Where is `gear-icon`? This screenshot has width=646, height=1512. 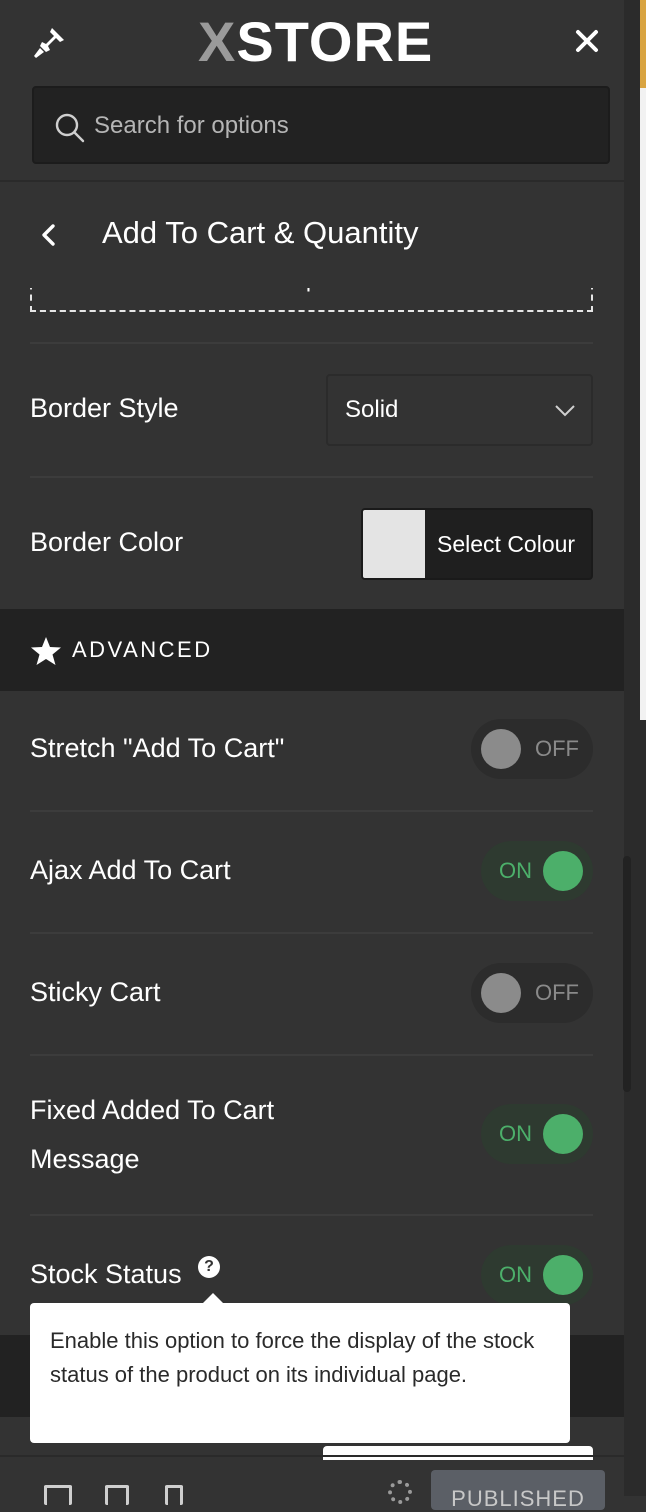 gear-icon is located at coordinates (400, 1492).